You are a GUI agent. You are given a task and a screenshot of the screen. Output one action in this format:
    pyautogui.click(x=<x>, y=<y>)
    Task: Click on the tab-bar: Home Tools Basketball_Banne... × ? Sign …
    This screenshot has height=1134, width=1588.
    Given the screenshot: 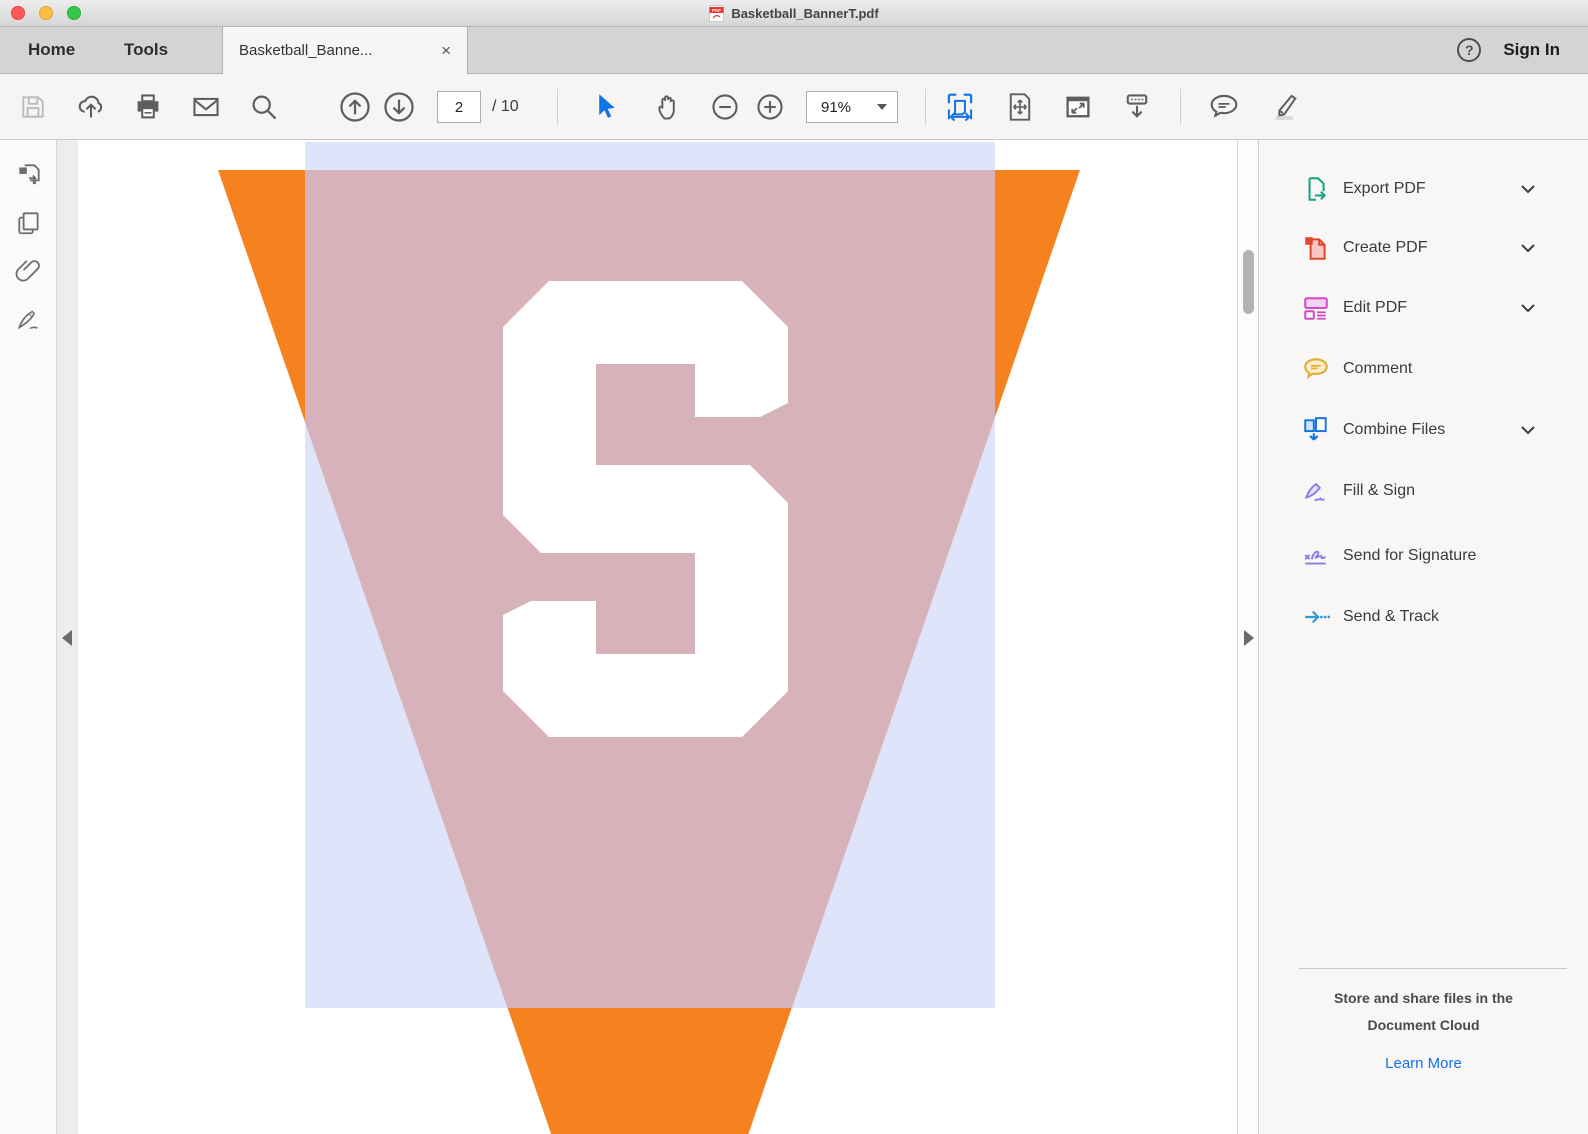 What is the action you would take?
    pyautogui.click(x=794, y=50)
    